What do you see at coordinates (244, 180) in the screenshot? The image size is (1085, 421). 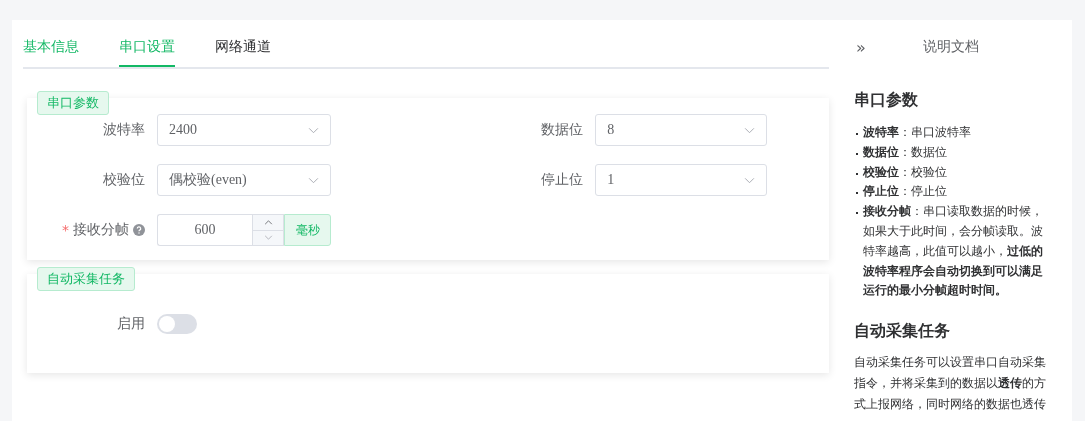 I see `select-field: 偶校验(even)` at bounding box center [244, 180].